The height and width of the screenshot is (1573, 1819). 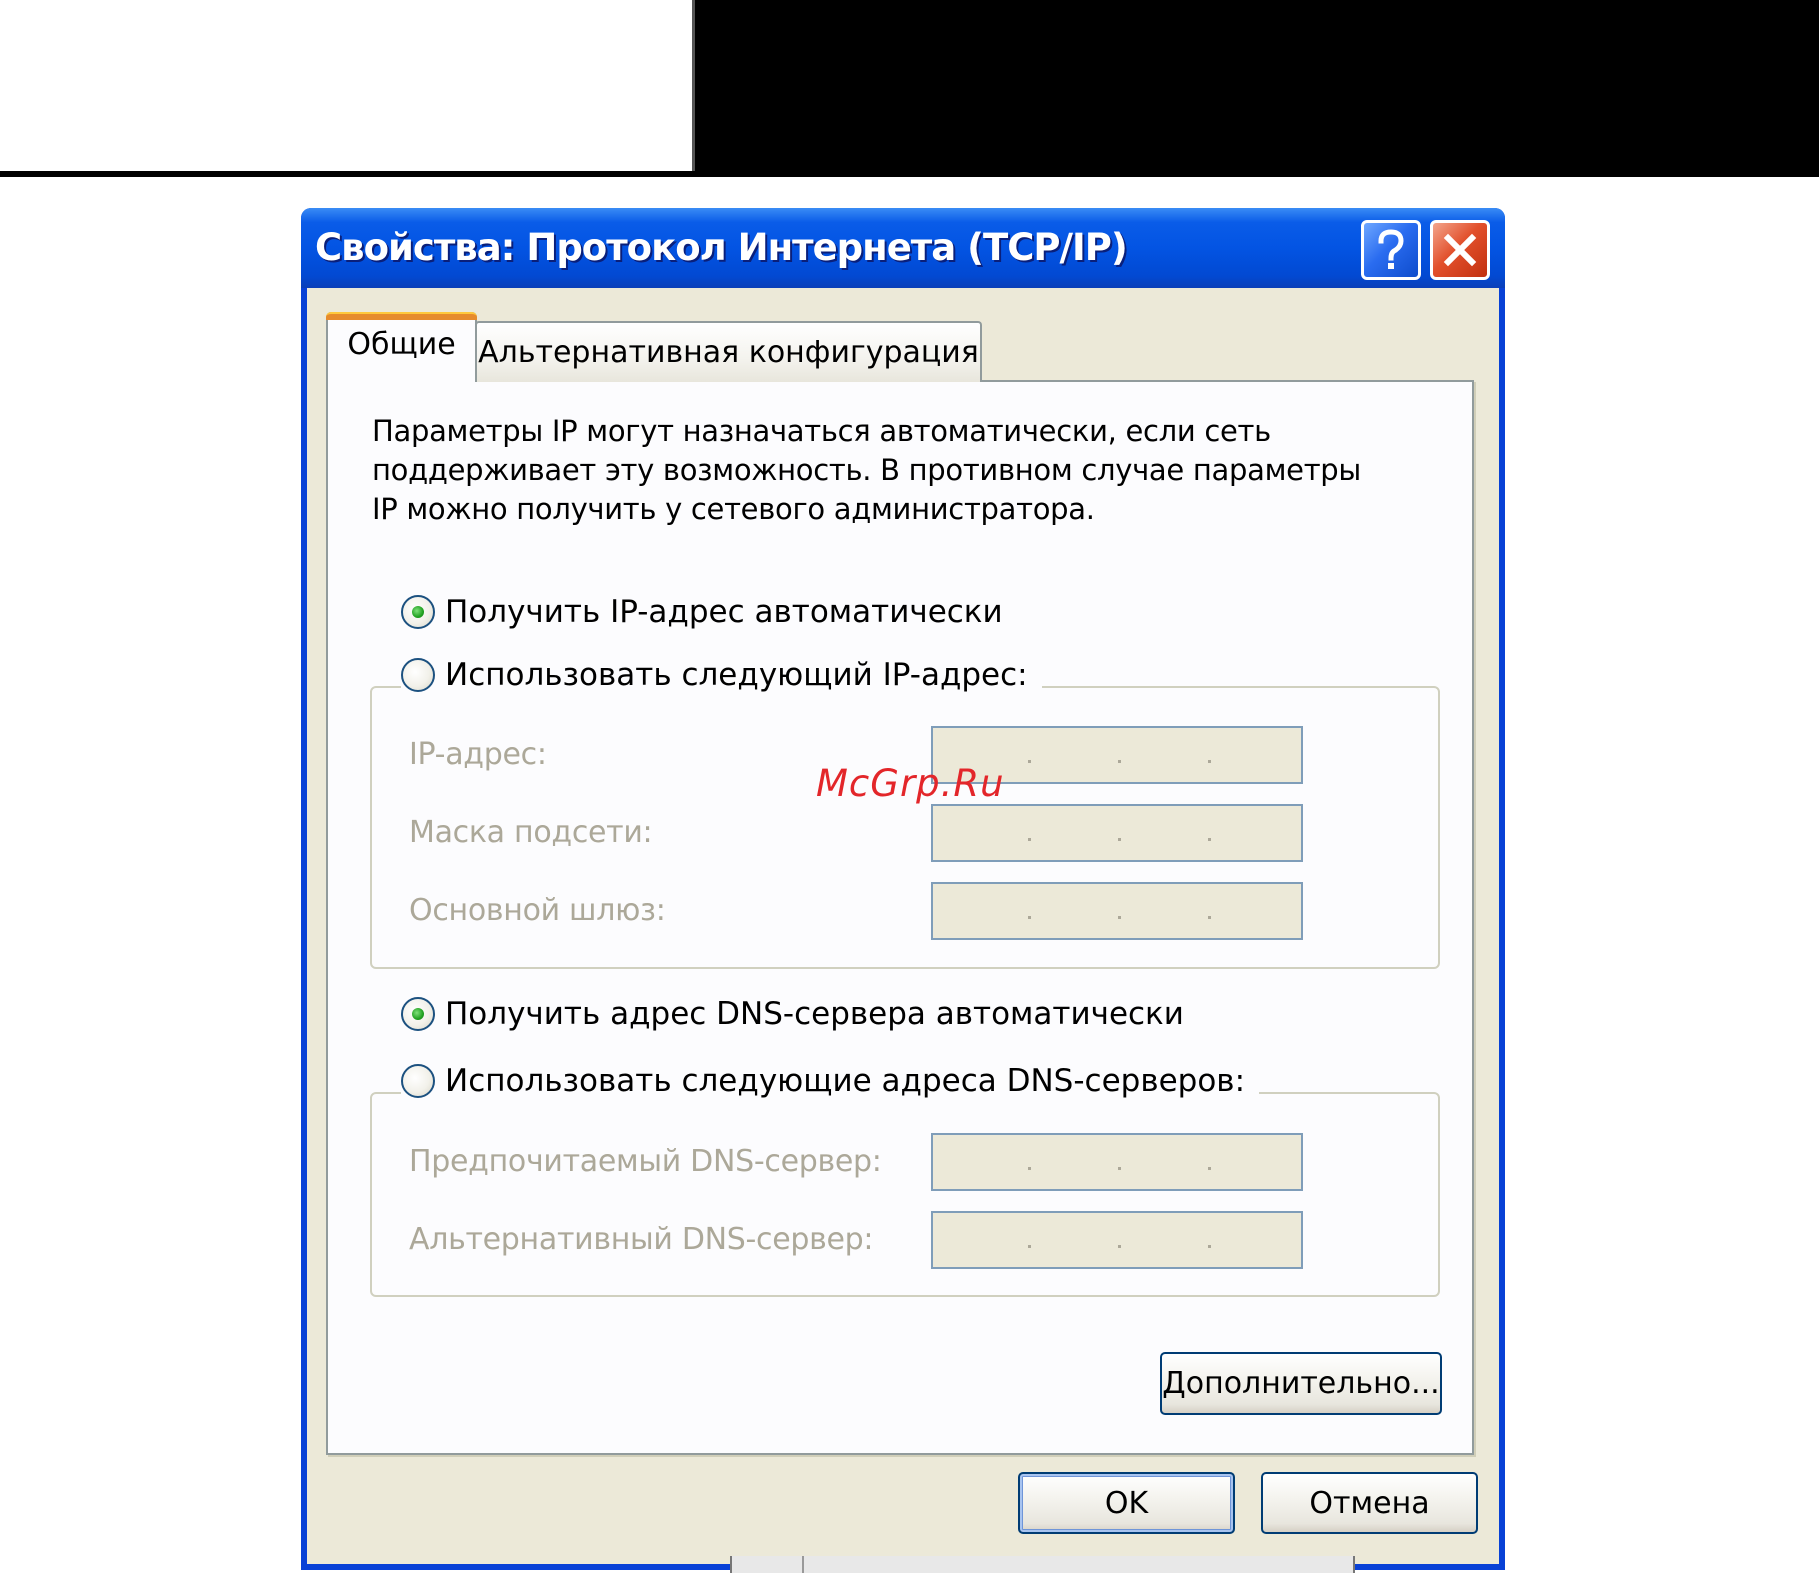 I want to click on black-header-block, so click(x=1255, y=88).